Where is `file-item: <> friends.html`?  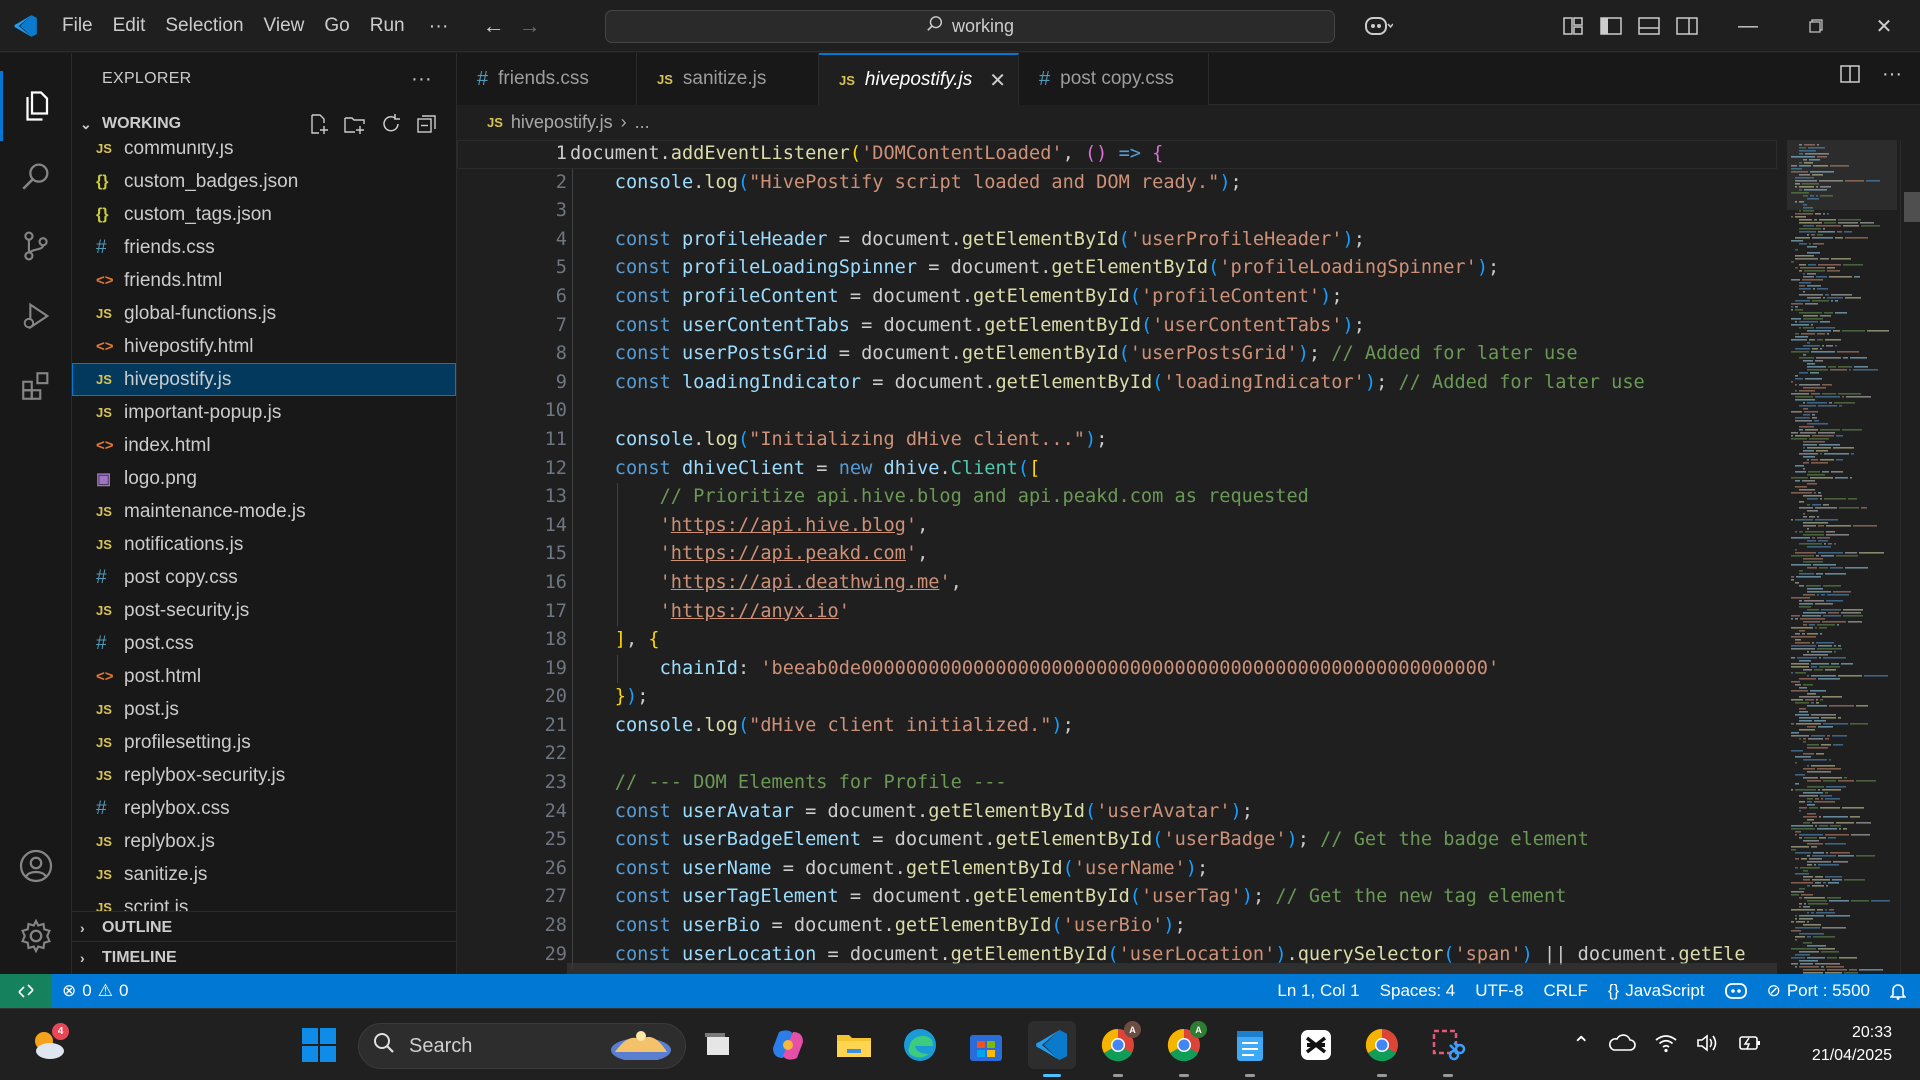
file-item: <> friends.html is located at coordinates (264, 280).